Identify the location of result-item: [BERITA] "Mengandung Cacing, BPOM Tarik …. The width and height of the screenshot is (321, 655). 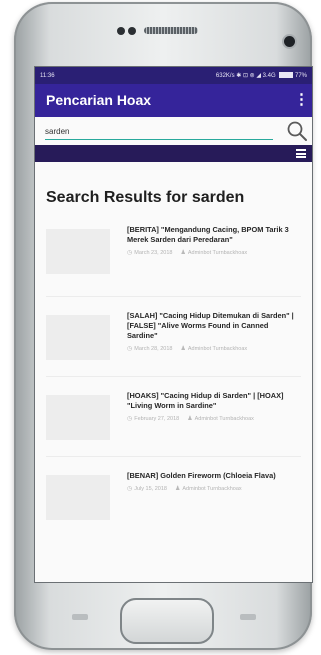
(173, 257).